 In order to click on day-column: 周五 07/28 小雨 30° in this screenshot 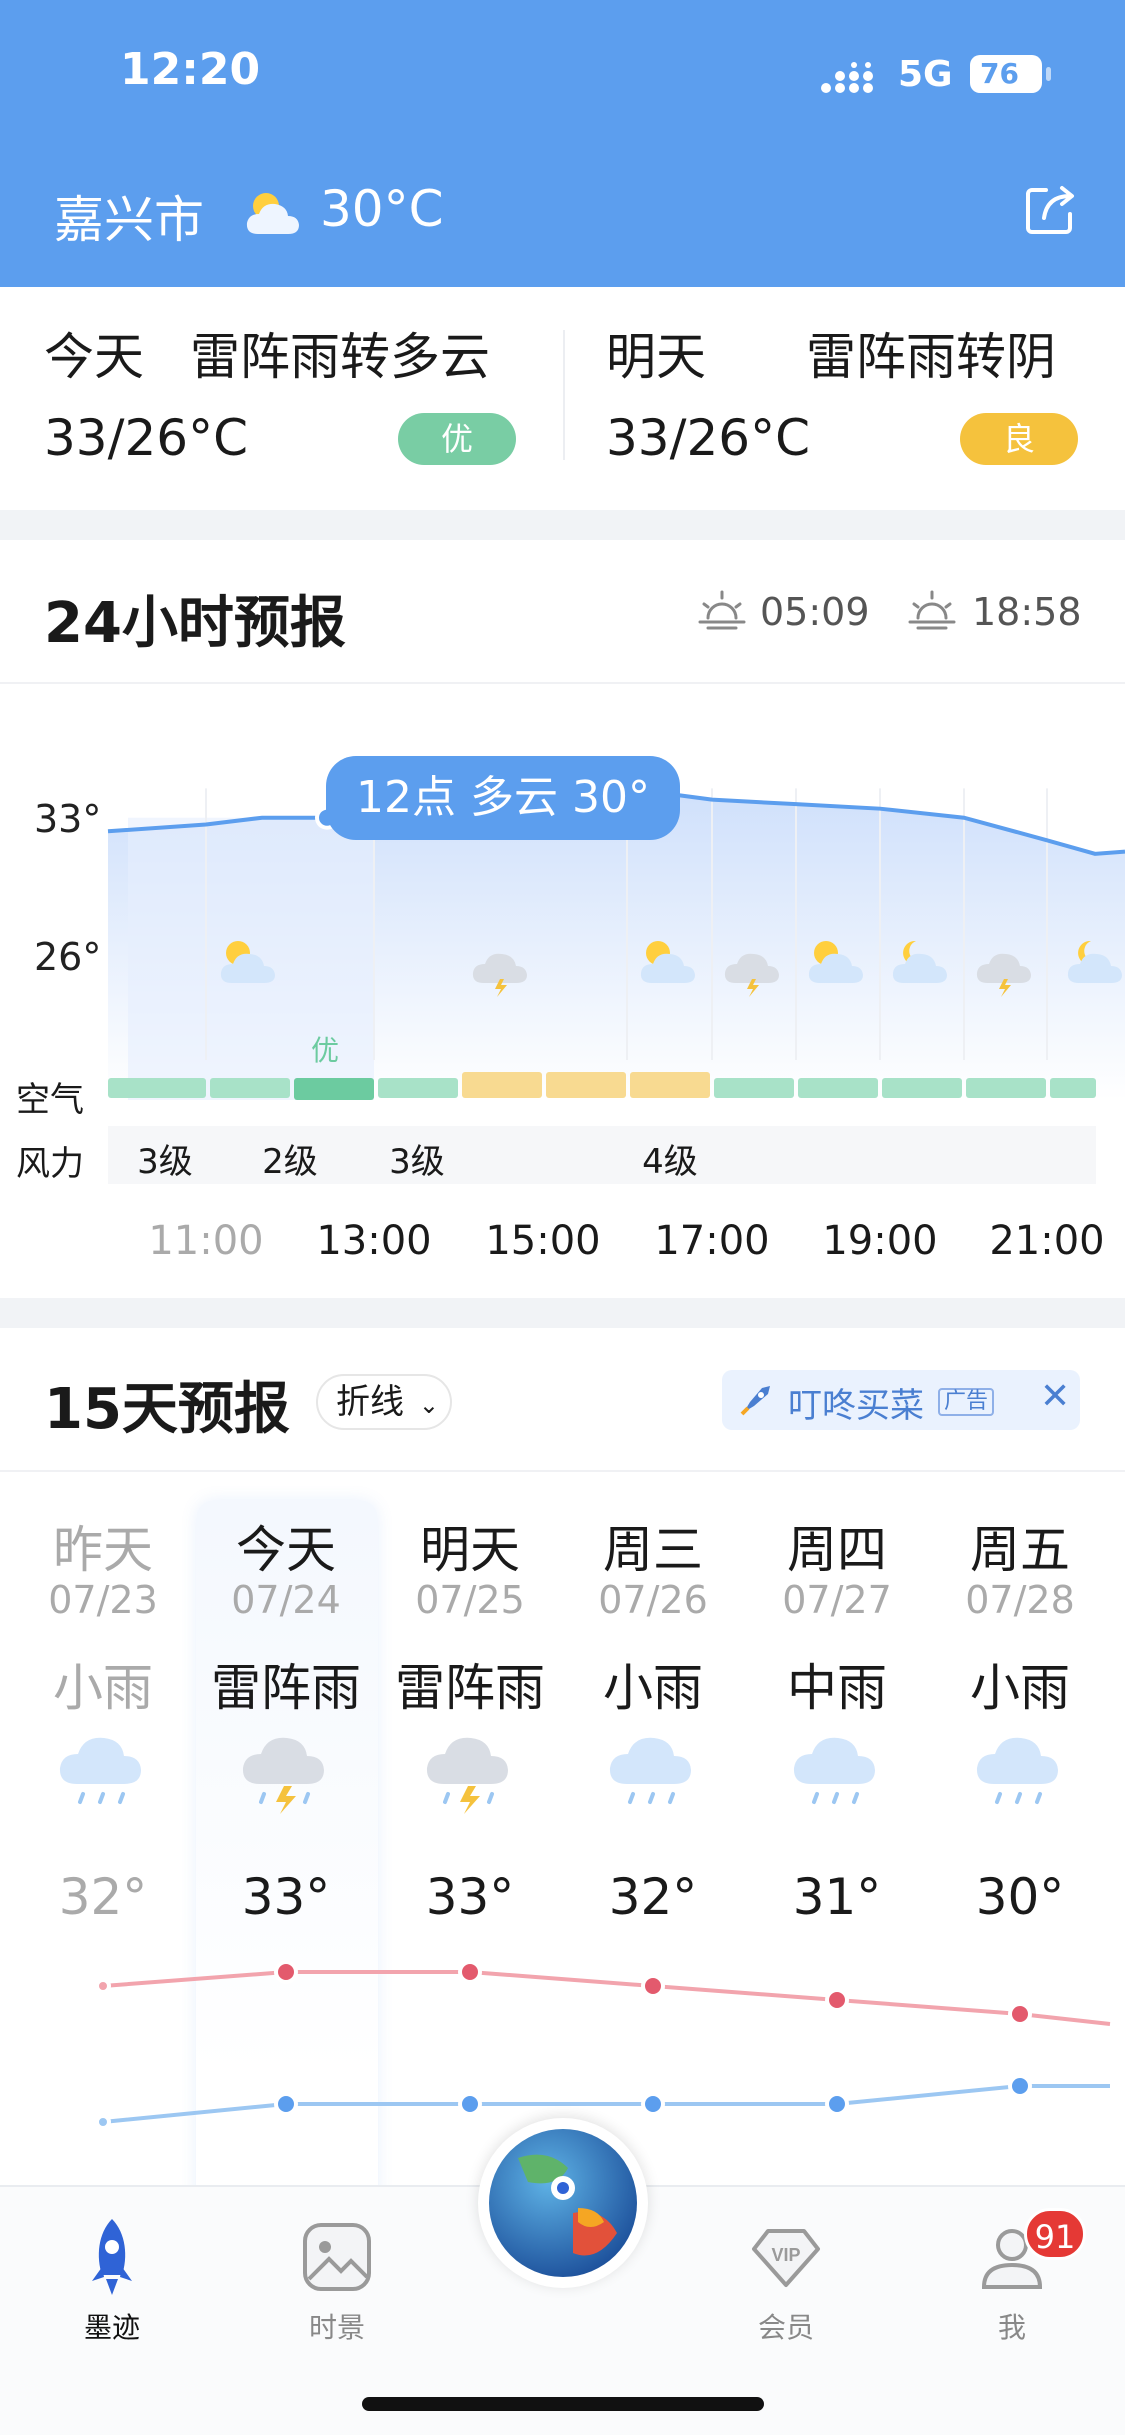, I will do `click(1020, 1718)`.